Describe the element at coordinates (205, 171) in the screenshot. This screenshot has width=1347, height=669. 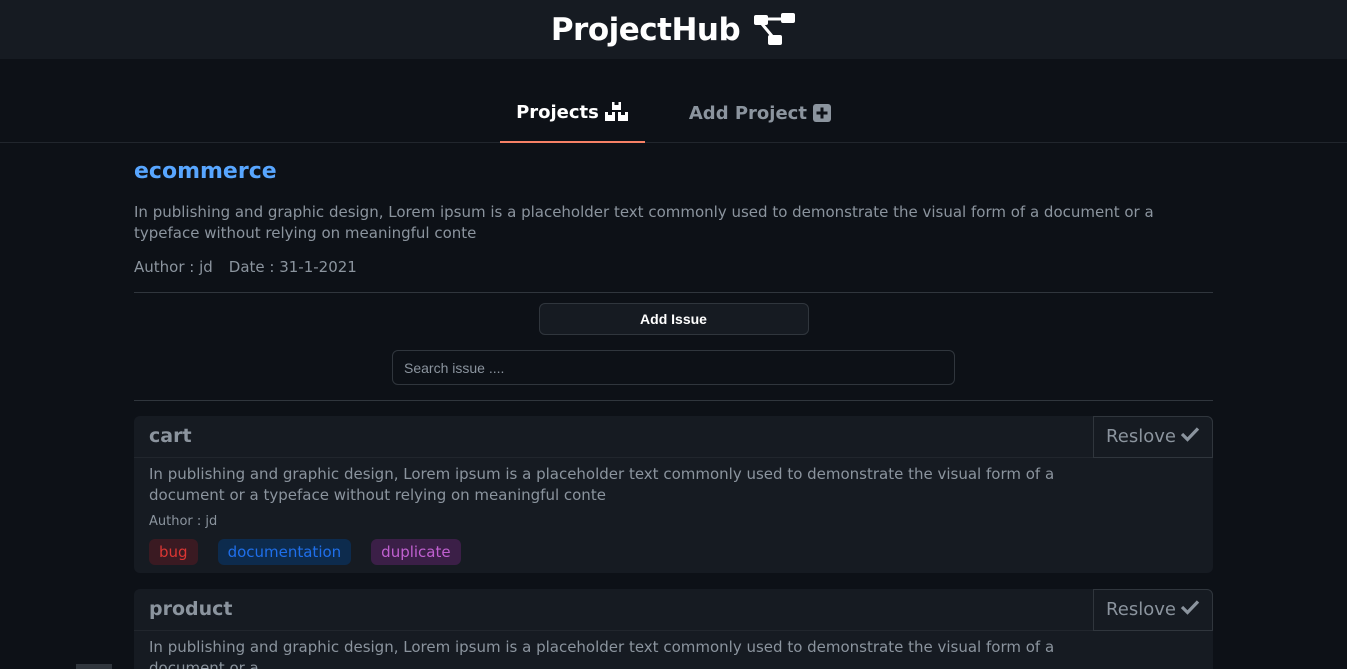
I see `project-title: ecommerce` at that location.